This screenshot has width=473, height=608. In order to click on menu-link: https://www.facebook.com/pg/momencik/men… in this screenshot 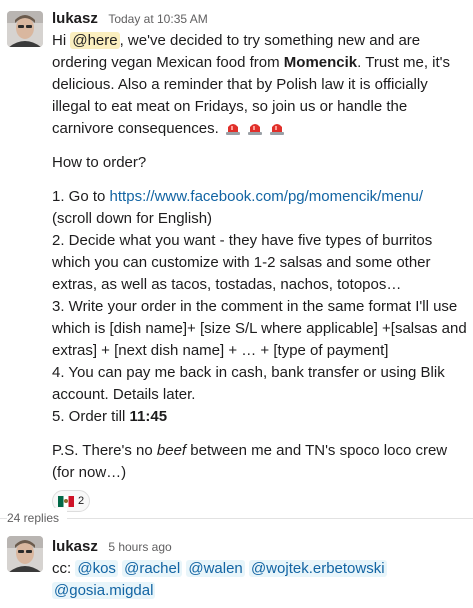, I will do `click(266, 196)`.